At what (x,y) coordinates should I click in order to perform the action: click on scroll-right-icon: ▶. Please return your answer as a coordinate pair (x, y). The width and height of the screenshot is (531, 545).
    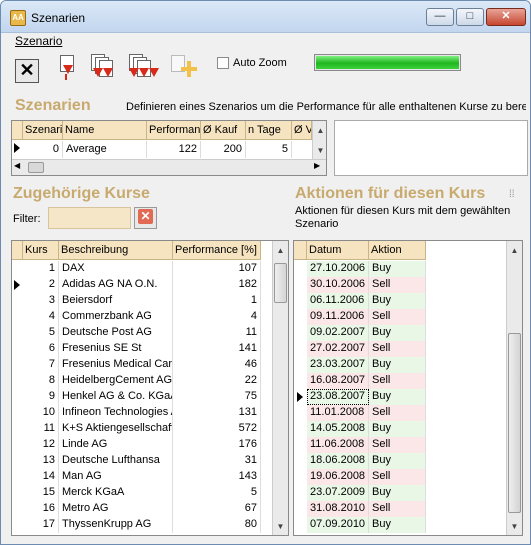
    Looking at the image, I should click on (317, 165).